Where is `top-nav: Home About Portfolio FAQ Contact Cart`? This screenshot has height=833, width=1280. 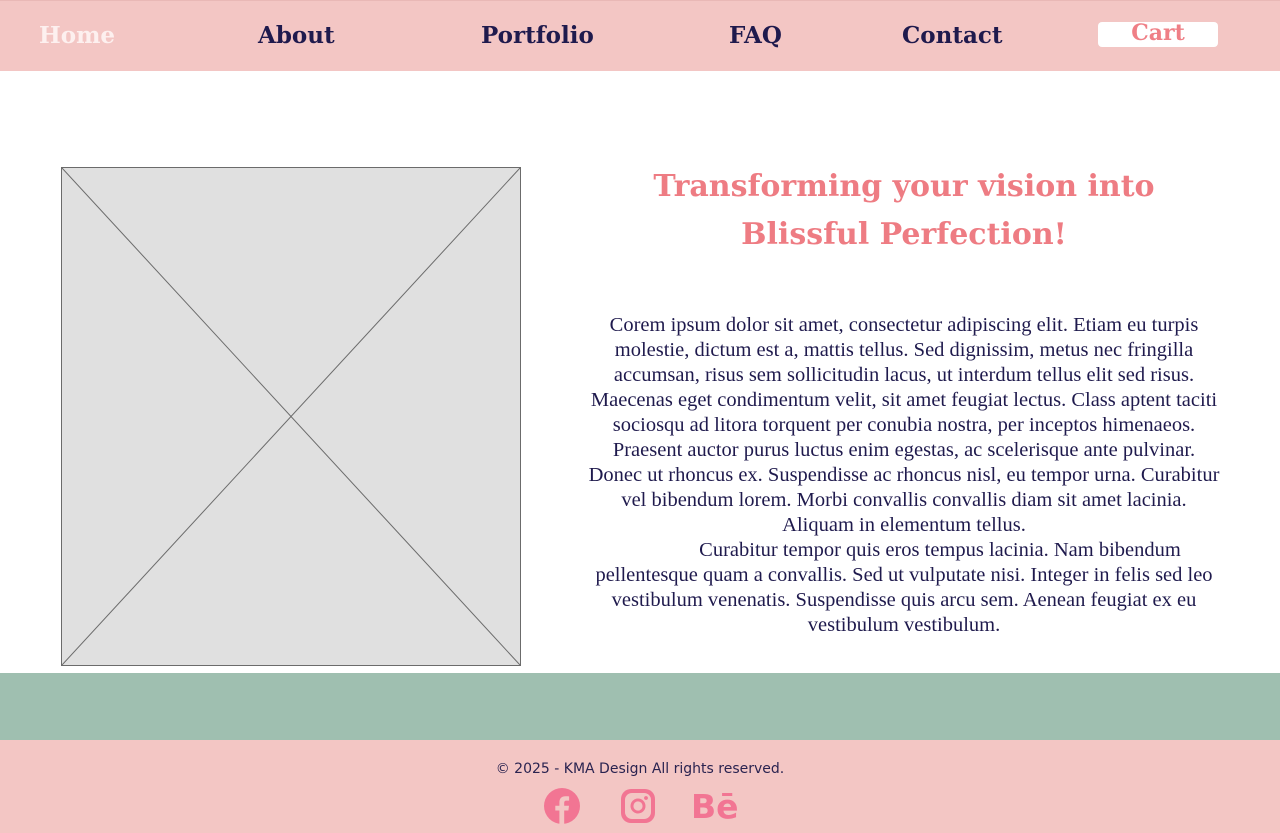 top-nav: Home About Portfolio FAQ Contact Cart is located at coordinates (640, 35).